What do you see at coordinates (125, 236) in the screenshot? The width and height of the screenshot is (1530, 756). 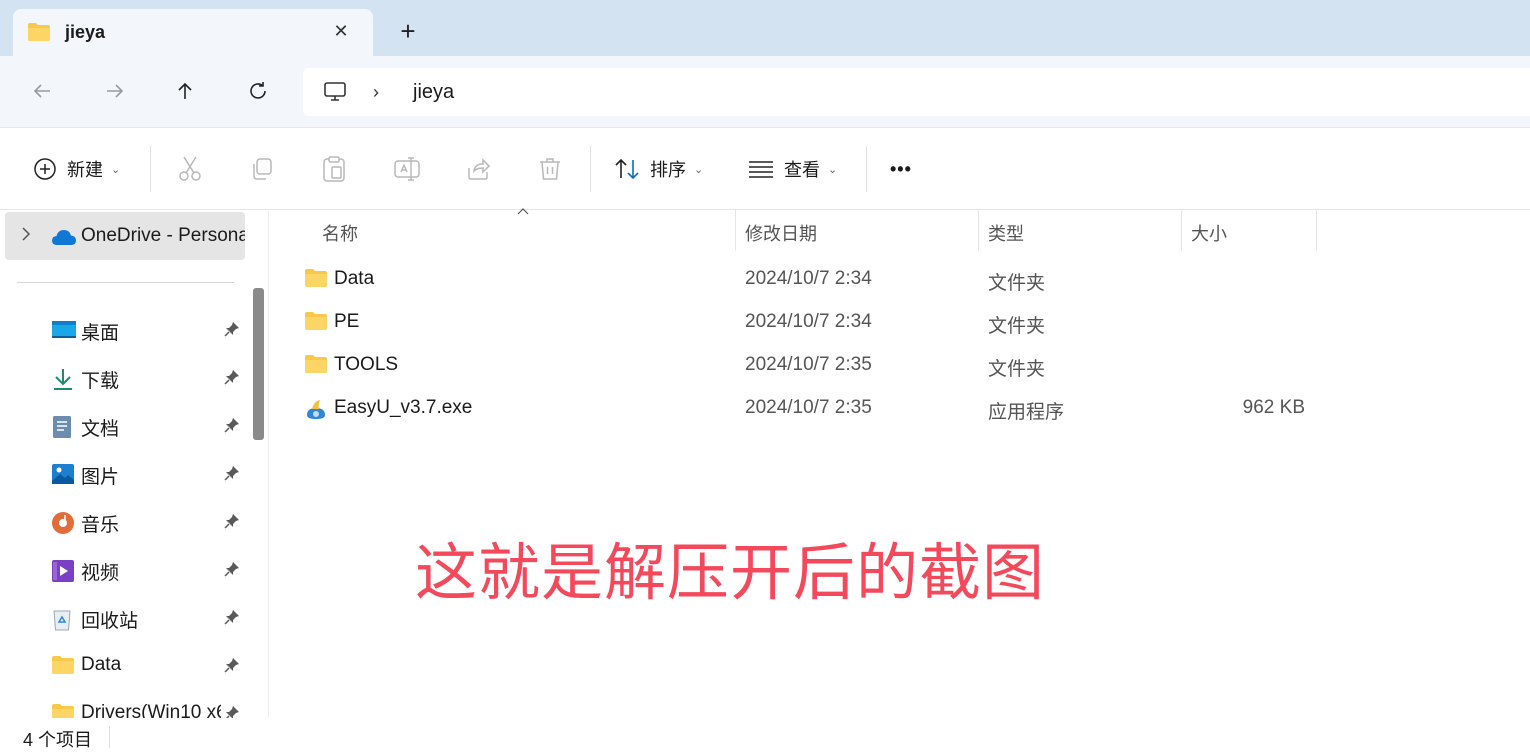 I see `sidebar-item-onedrive: OneDrive - Persona` at bounding box center [125, 236].